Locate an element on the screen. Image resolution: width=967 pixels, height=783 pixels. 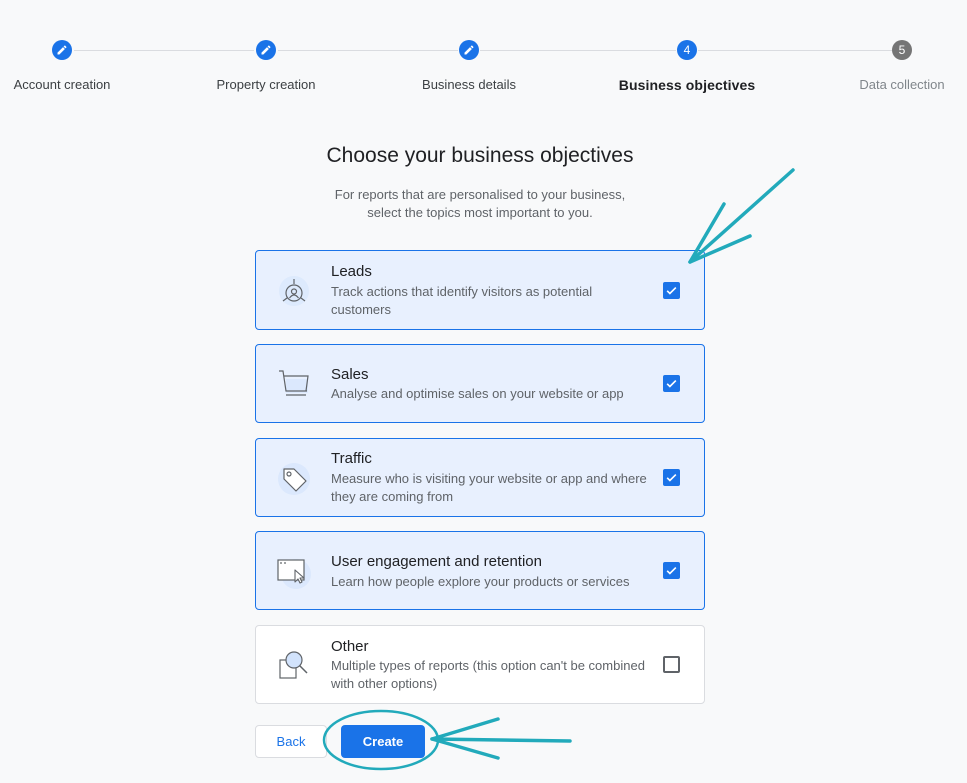
page-title: Choose your business objectives is located at coordinates (480, 155).